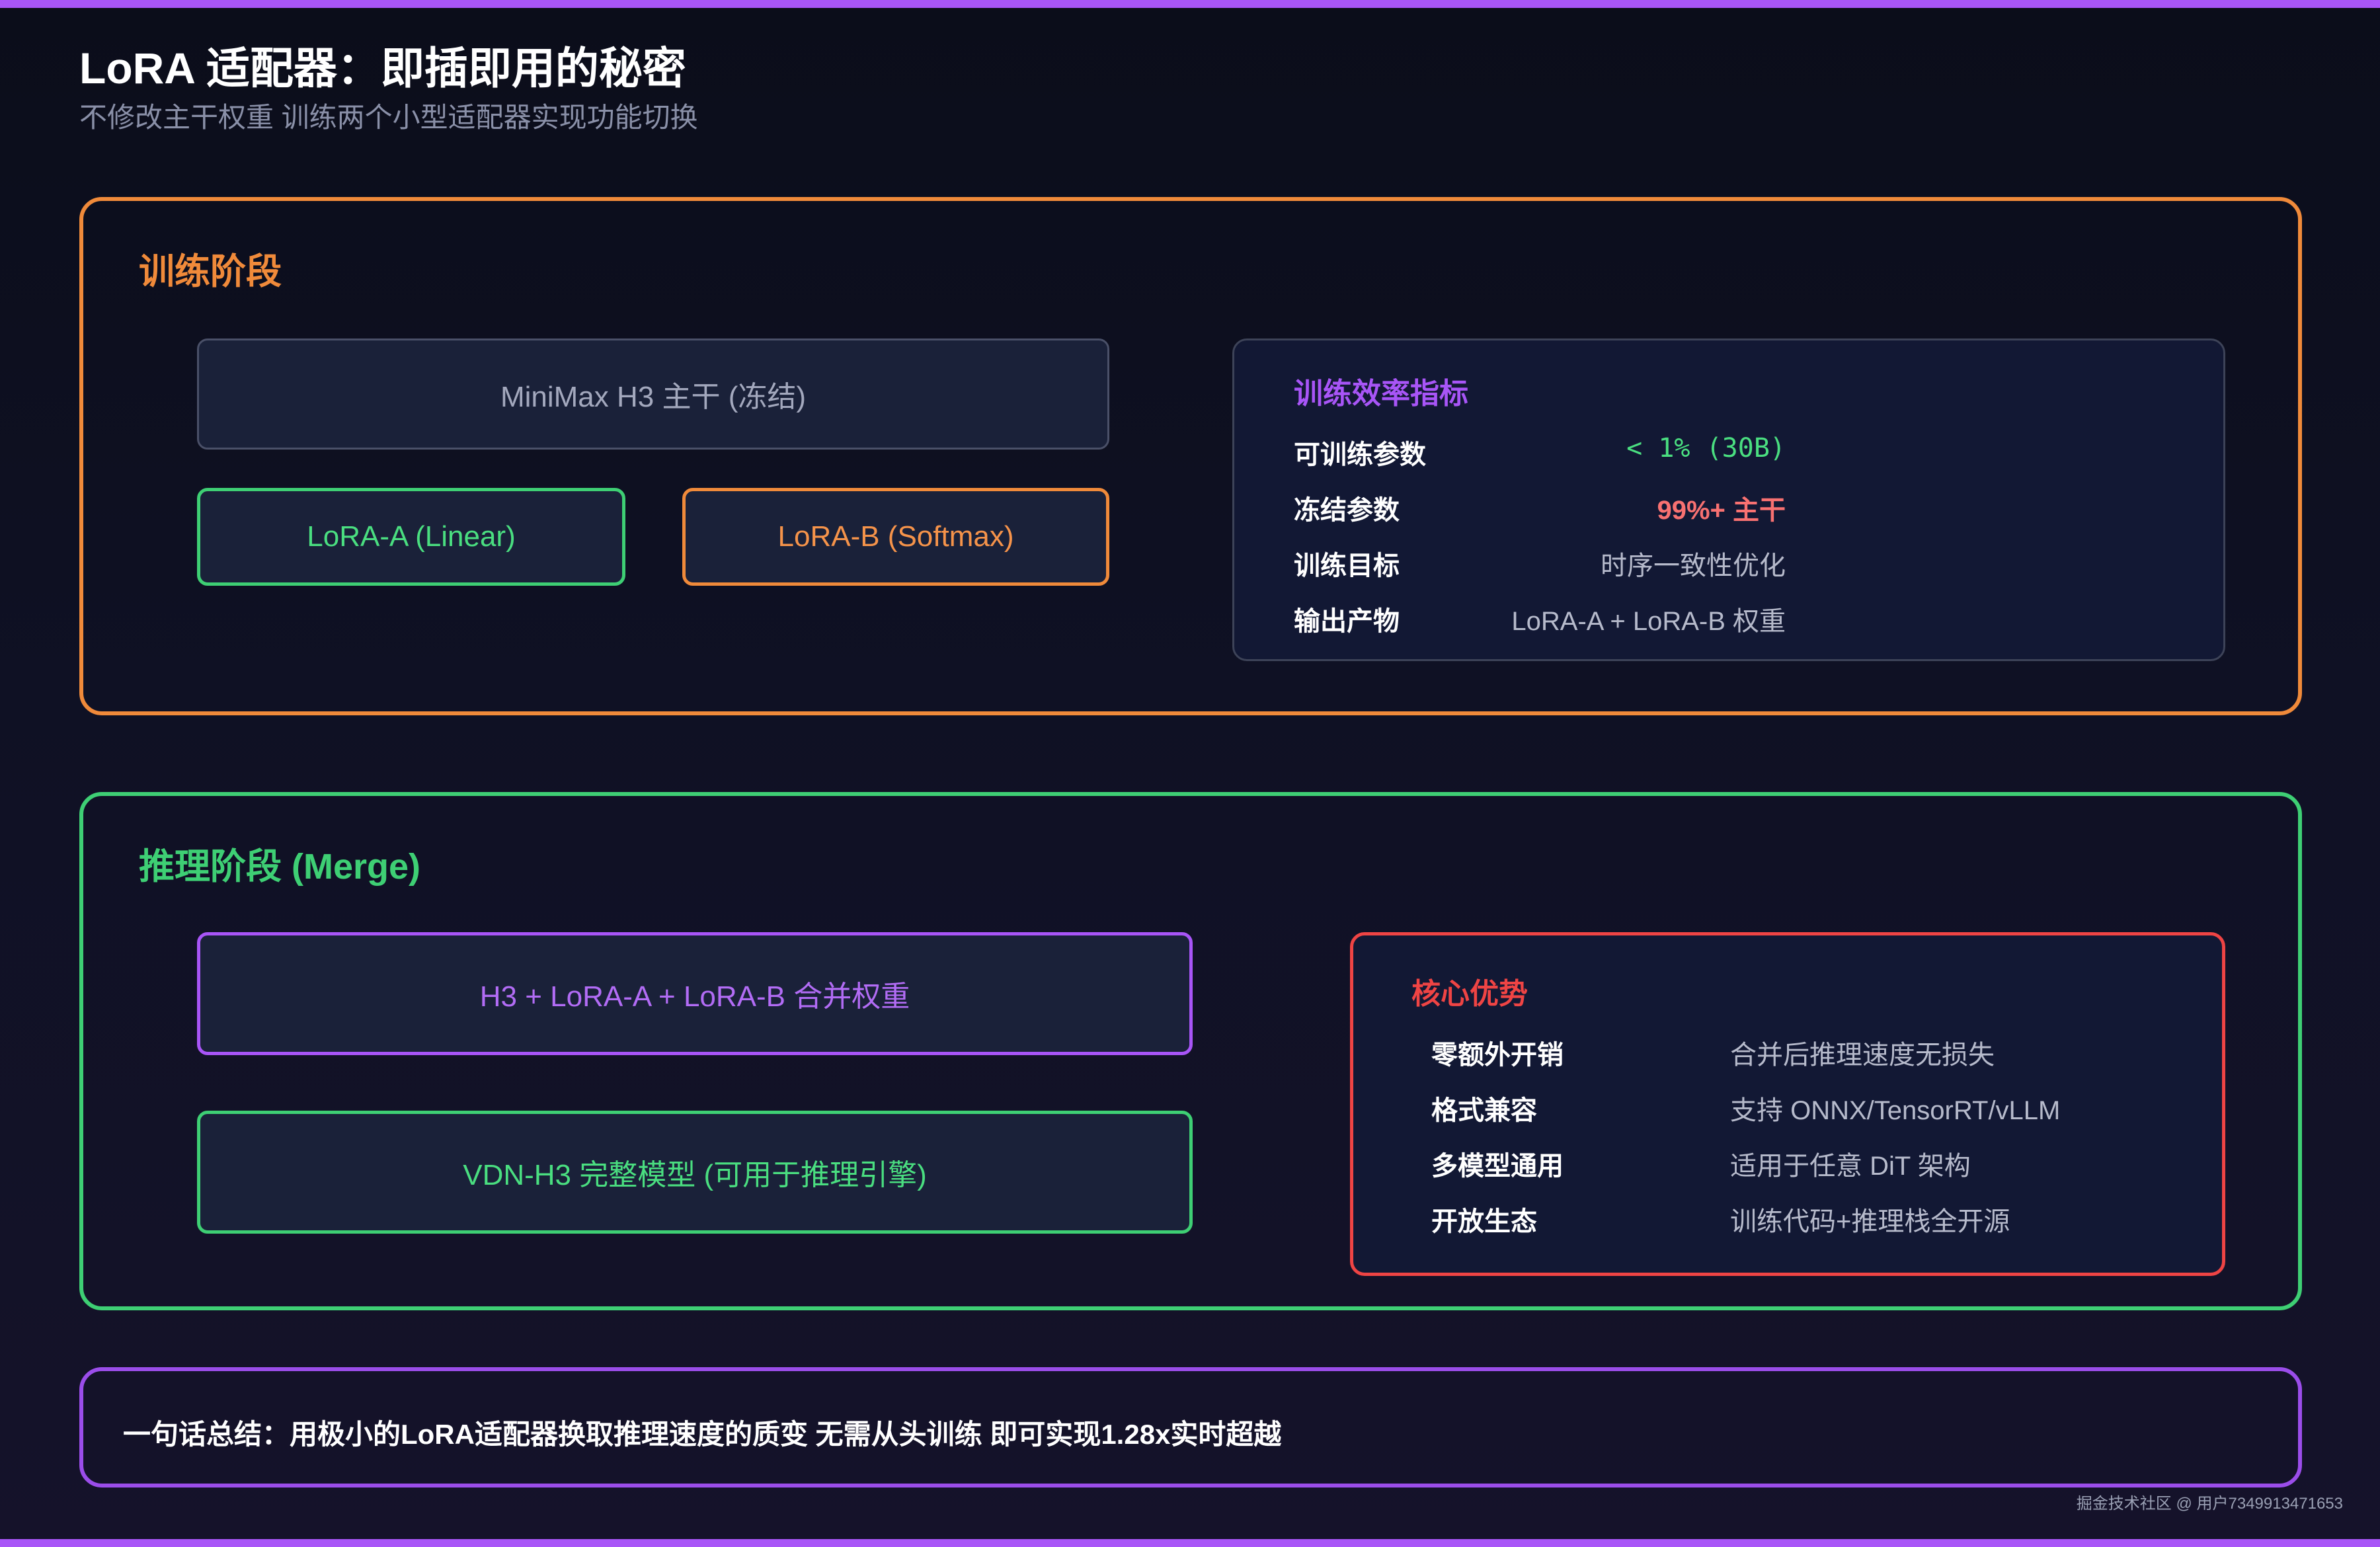  Describe the element at coordinates (695, 1172) in the screenshot. I see `full-model-box: VDN-H3 完整模型 (可用于推理引擎)` at that location.